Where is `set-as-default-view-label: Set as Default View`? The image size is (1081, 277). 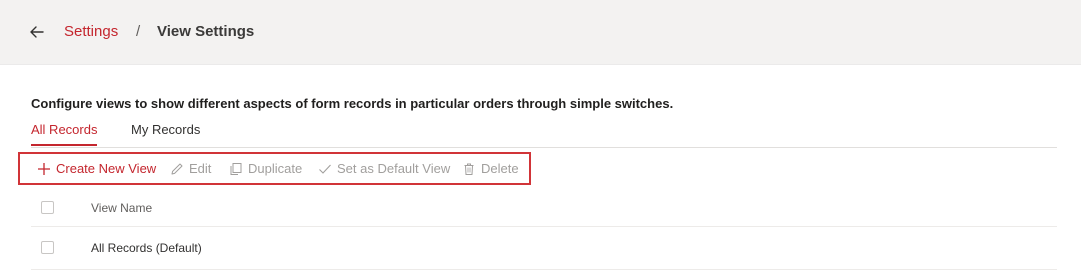 set-as-default-view-label: Set as Default View is located at coordinates (394, 168).